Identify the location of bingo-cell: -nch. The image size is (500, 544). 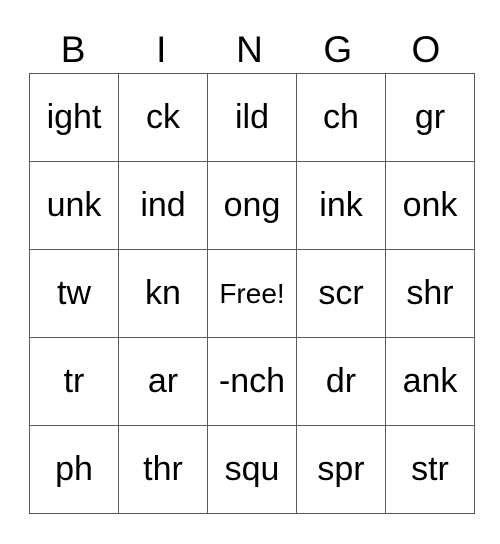
(252, 381).